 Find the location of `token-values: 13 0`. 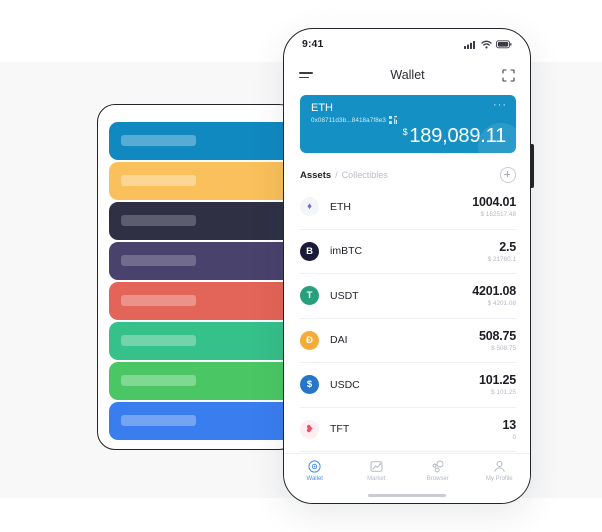

token-values: 13 0 is located at coordinates (509, 429).